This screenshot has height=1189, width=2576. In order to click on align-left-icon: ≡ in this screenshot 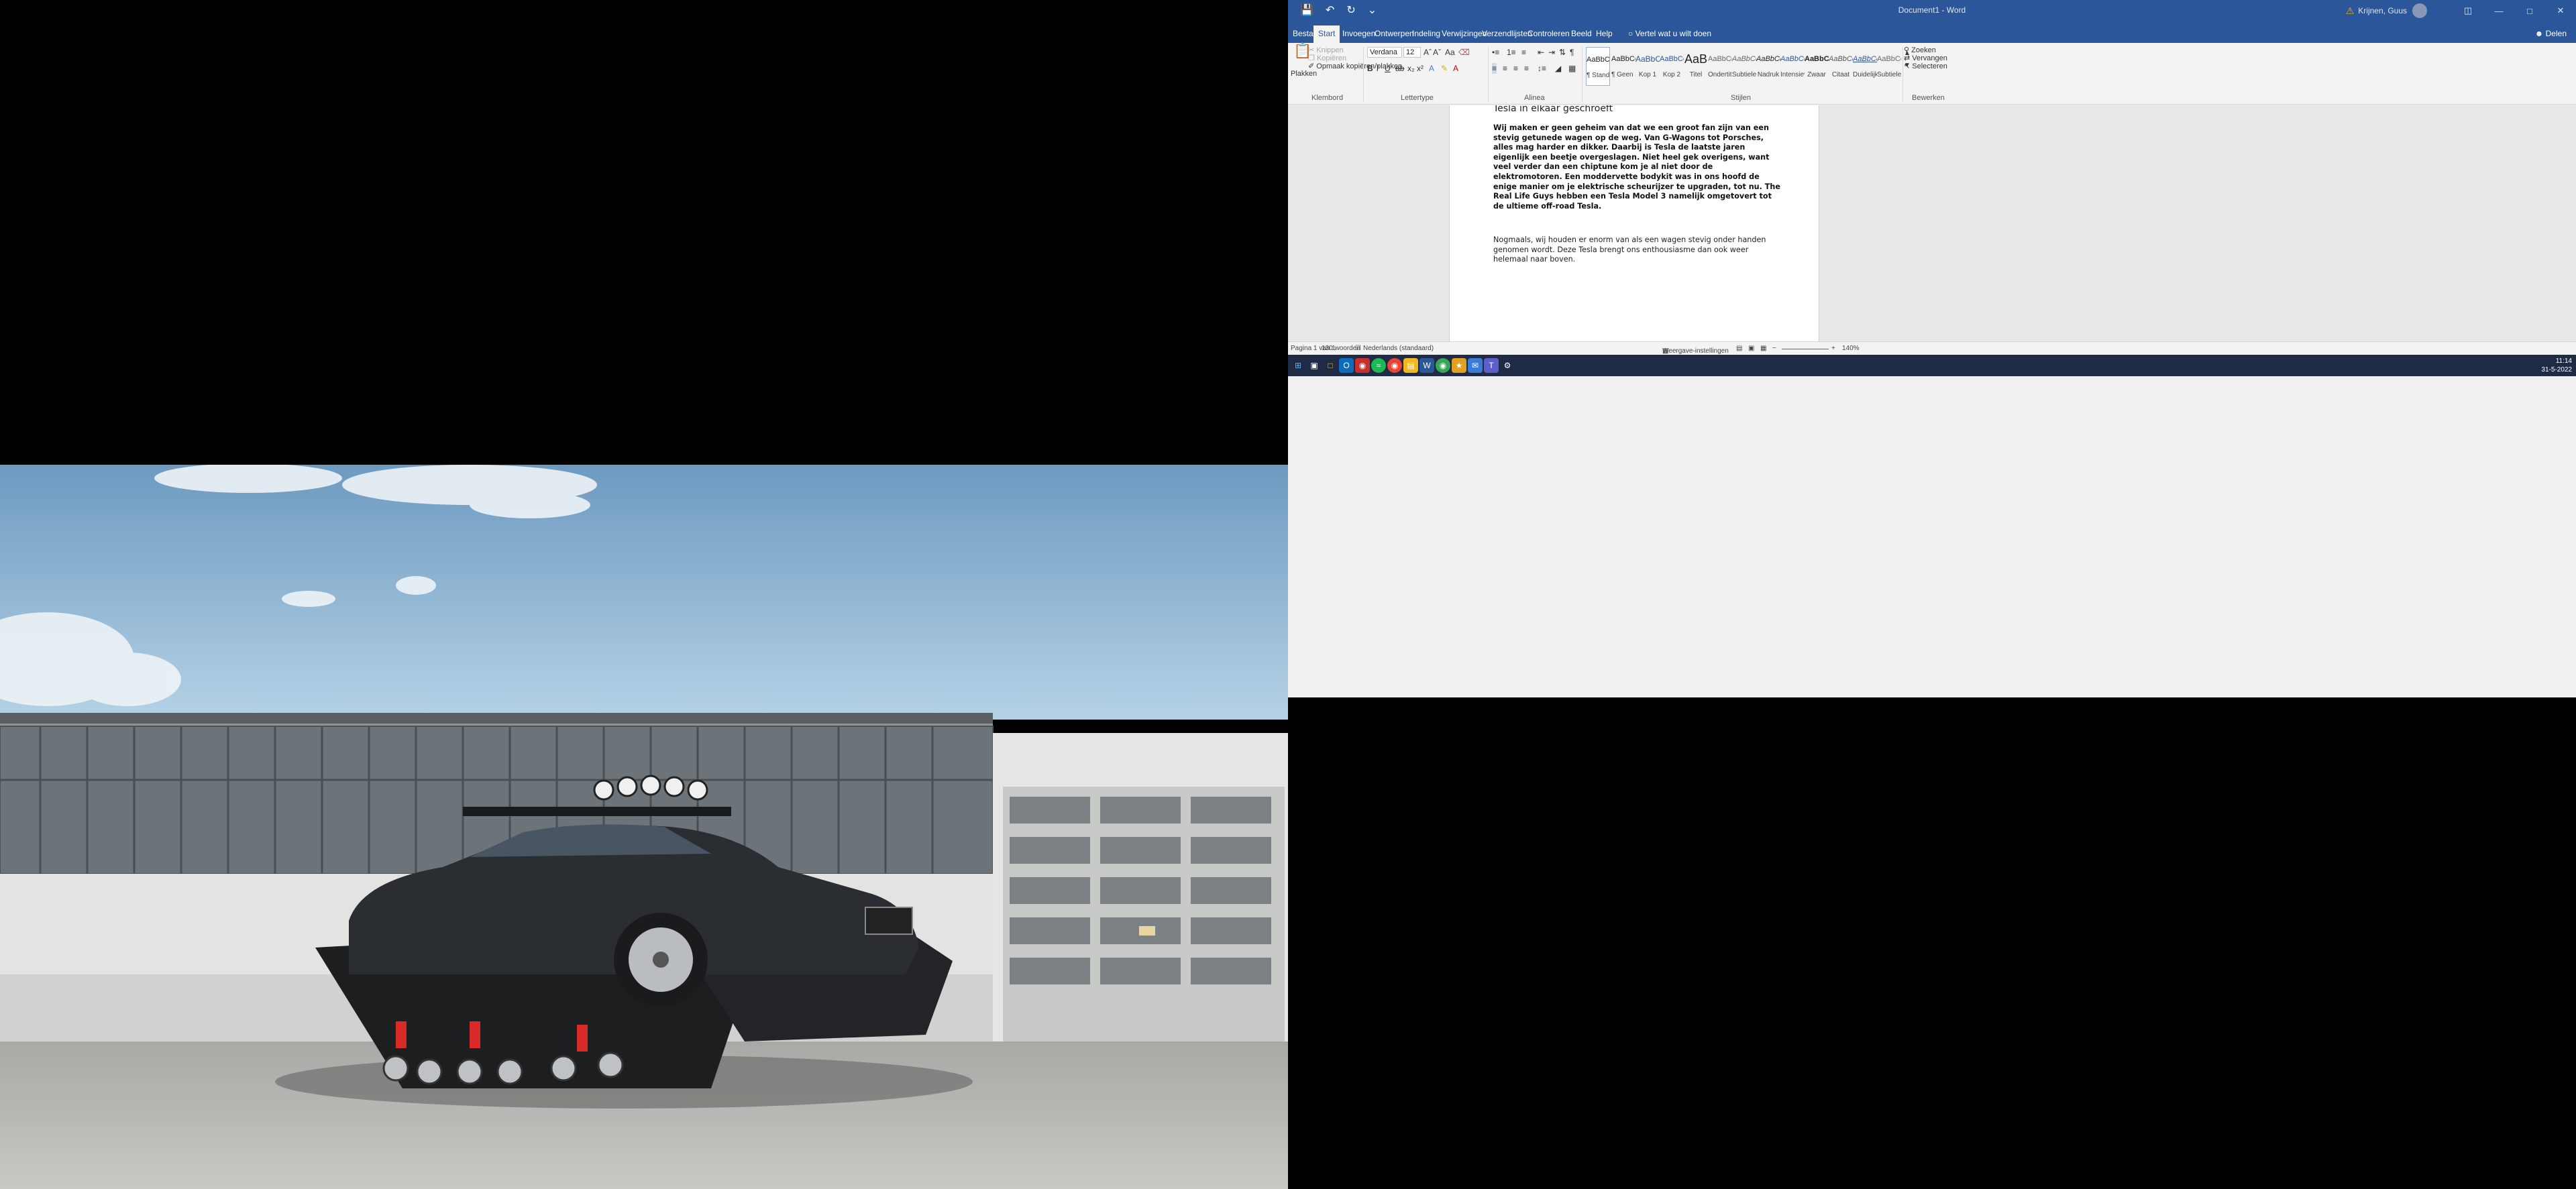, I will do `click(1494, 68)`.